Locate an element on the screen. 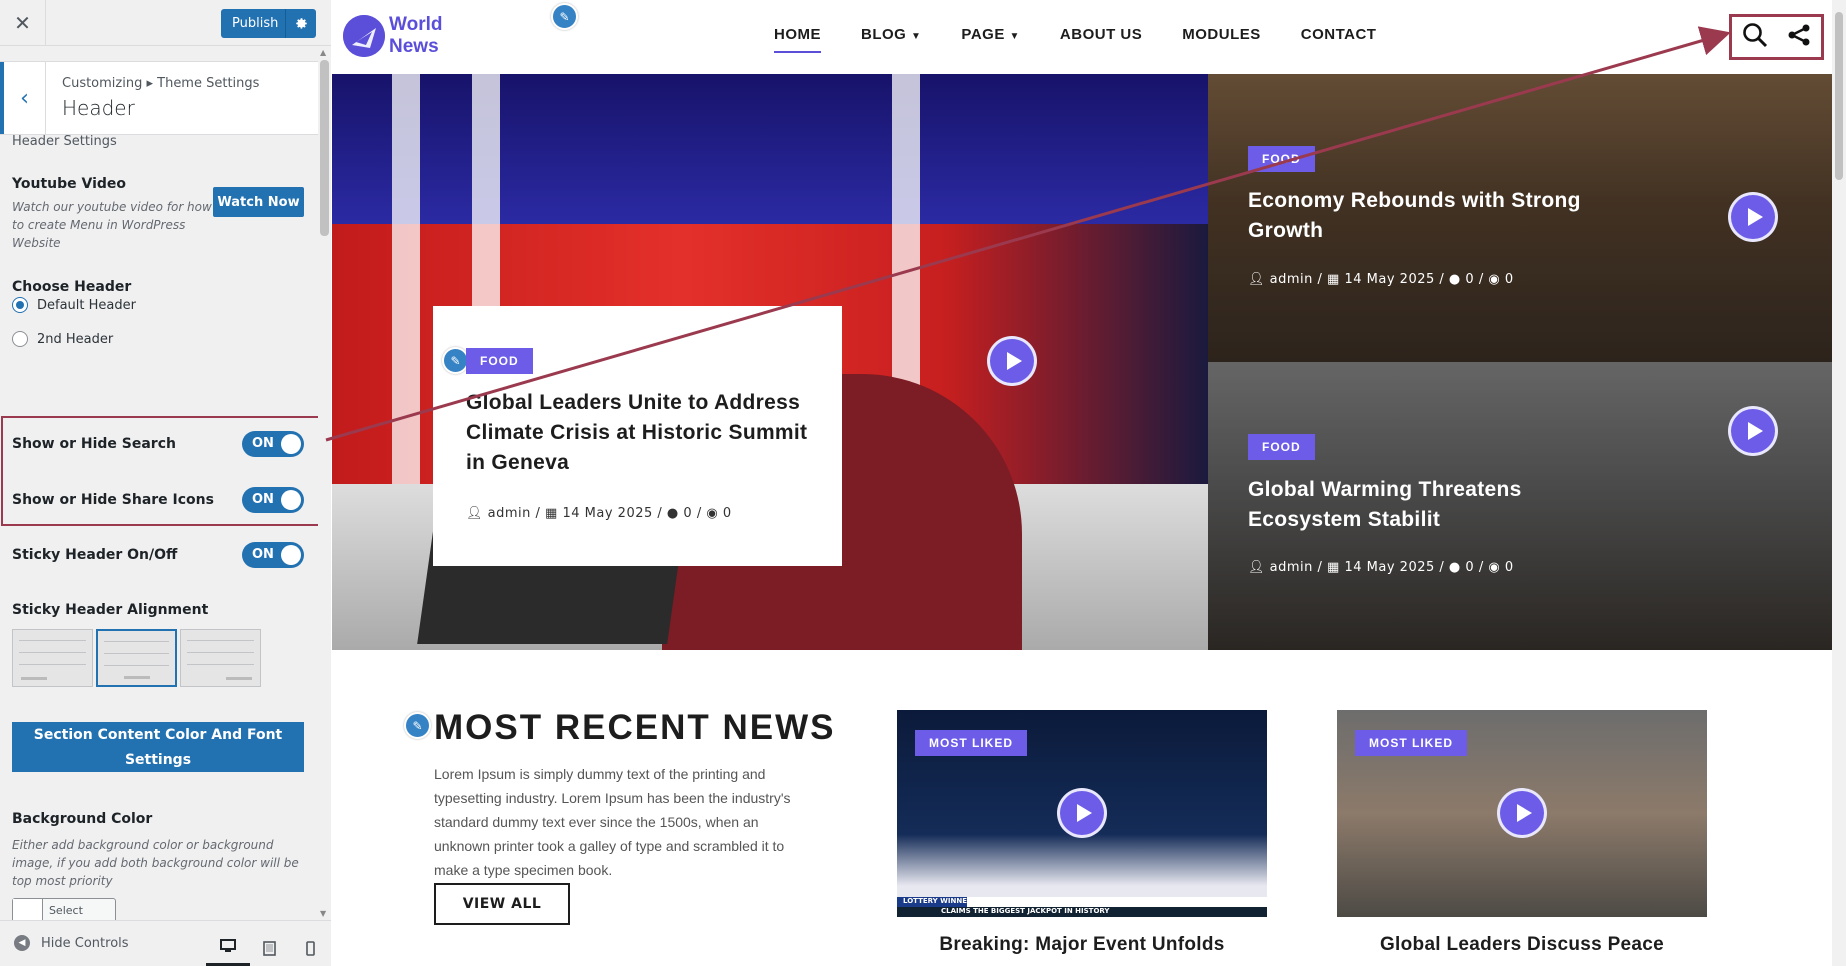 The image size is (1846, 966). meta-date: 14 May 2025 is located at coordinates (1389, 279).